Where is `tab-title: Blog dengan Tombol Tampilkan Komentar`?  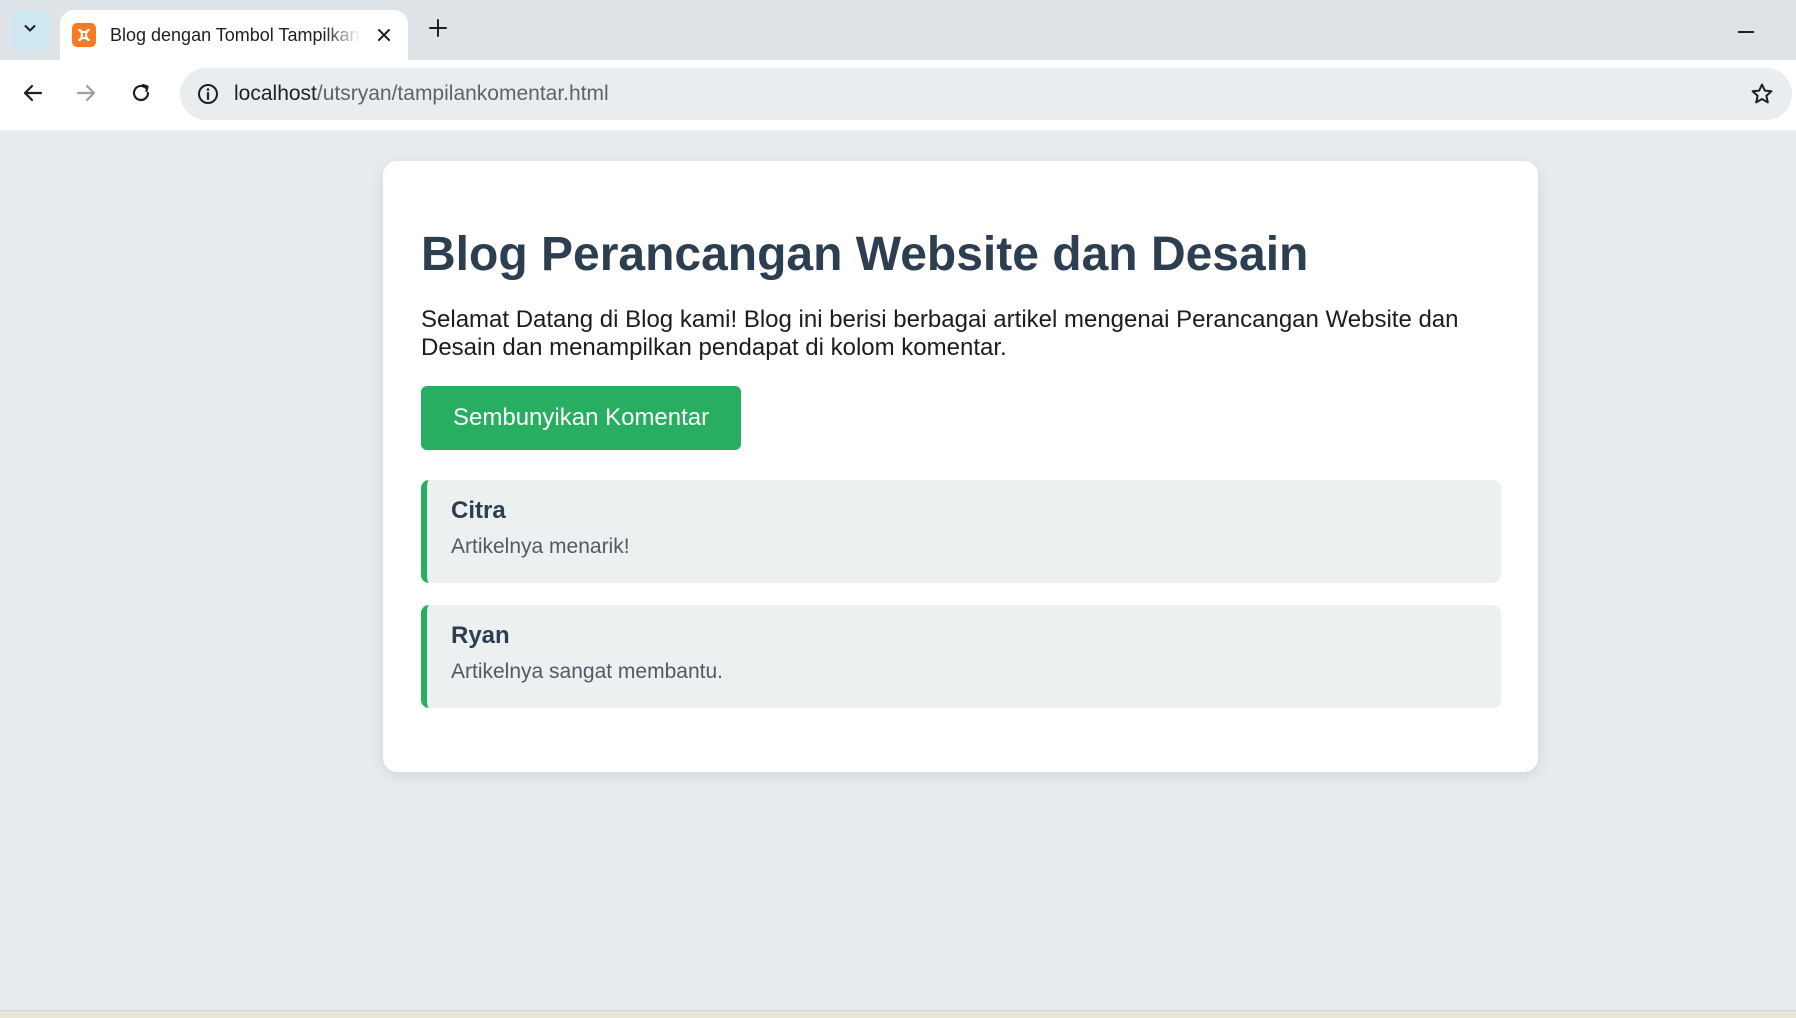 tab-title: Blog dengan Tombol Tampilkan Komentar is located at coordinates (235, 34).